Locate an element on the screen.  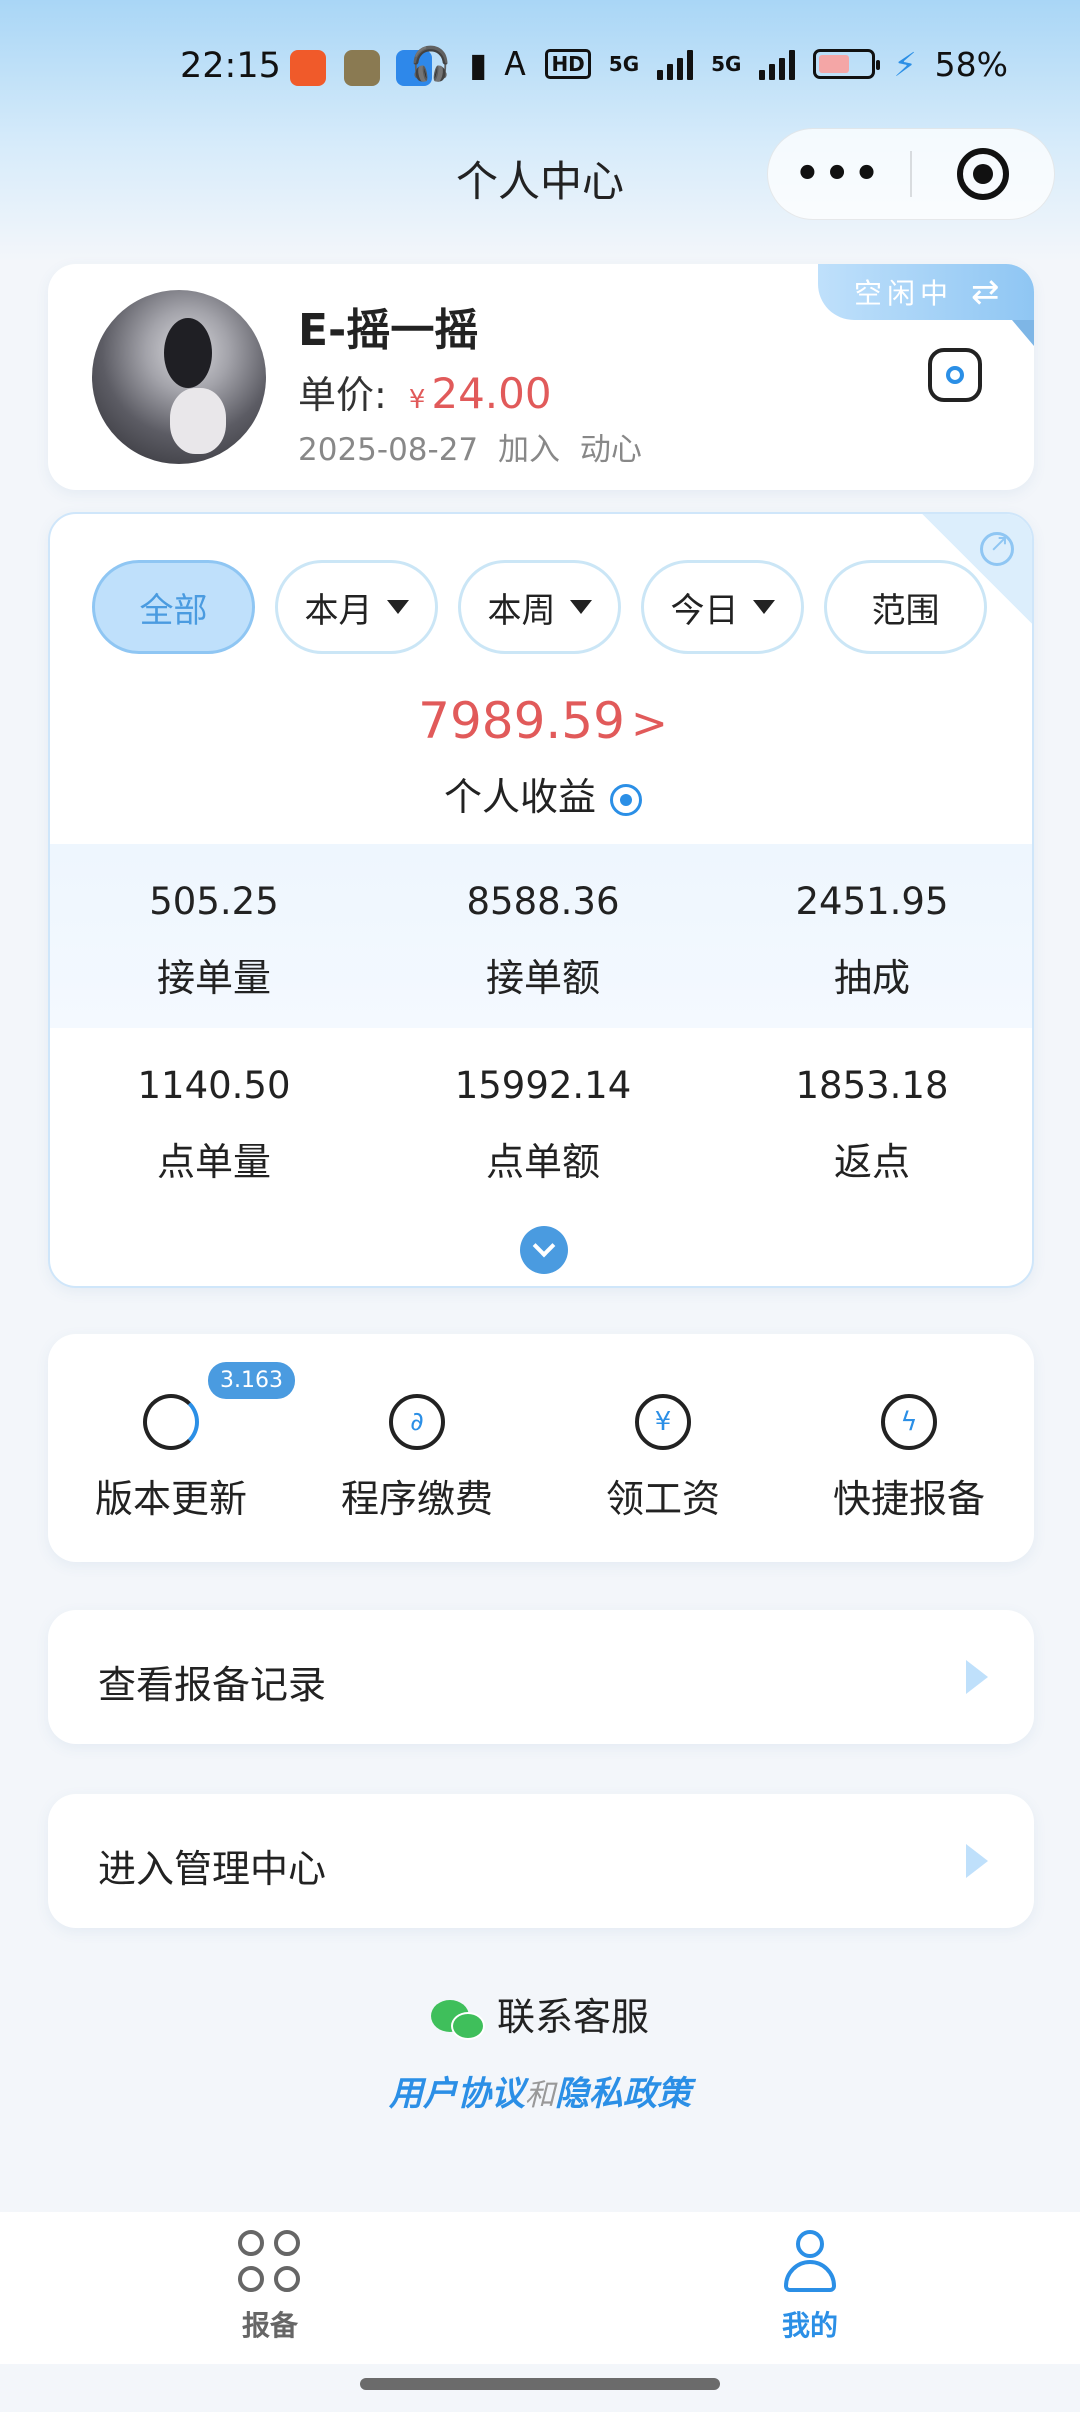
profile-name: E-摇一摇 is located at coordinates (388, 330).